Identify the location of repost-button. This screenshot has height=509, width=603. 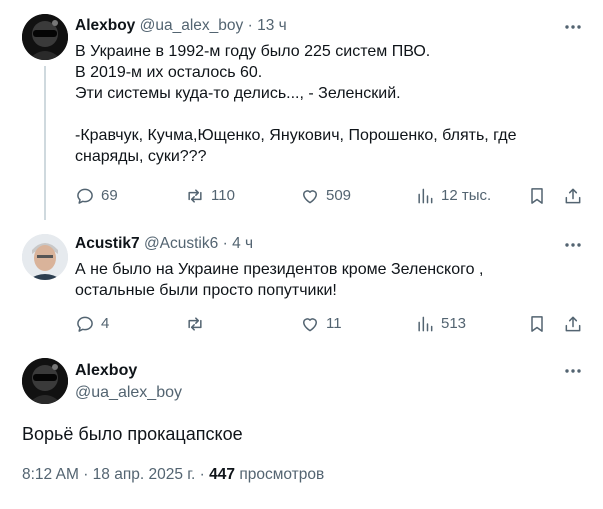
(198, 324).